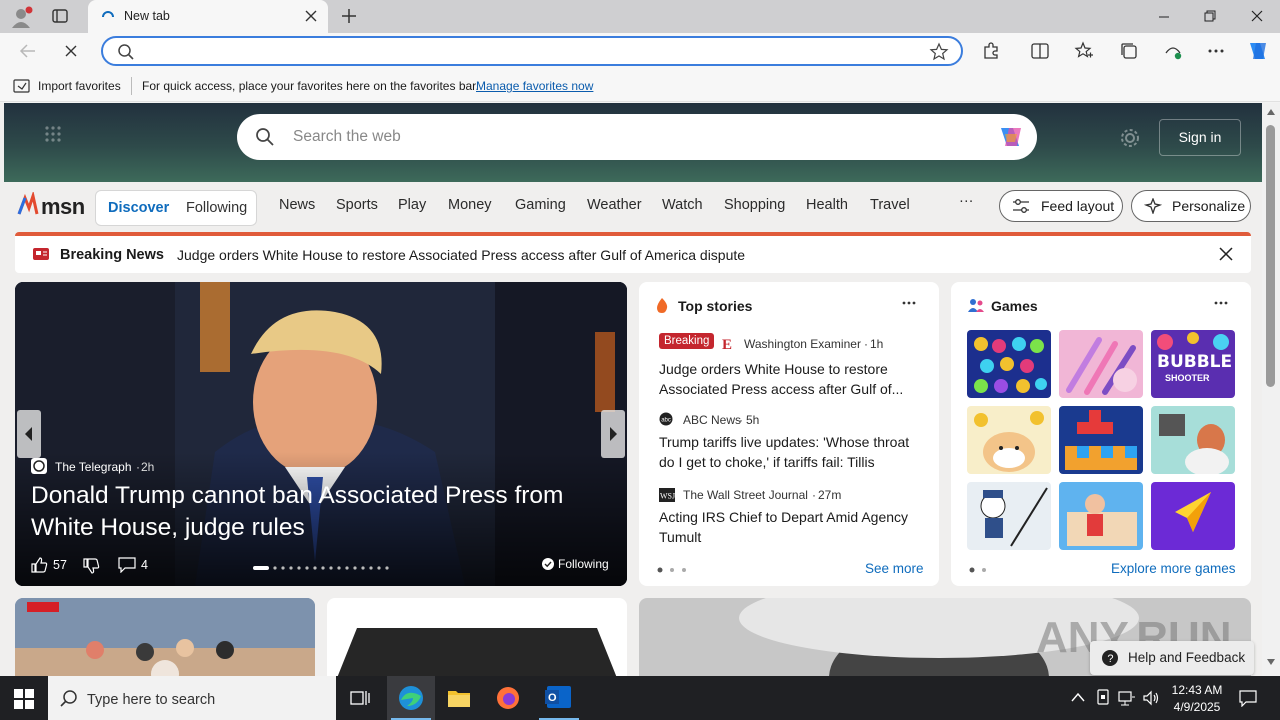  I want to click on taskbar-search-box: Type here to search, so click(192, 698).